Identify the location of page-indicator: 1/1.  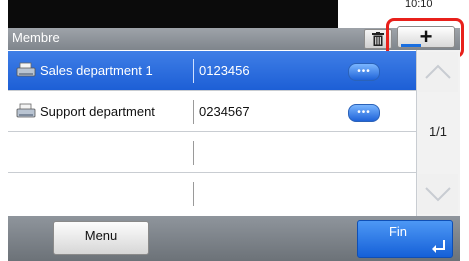
(438, 131).